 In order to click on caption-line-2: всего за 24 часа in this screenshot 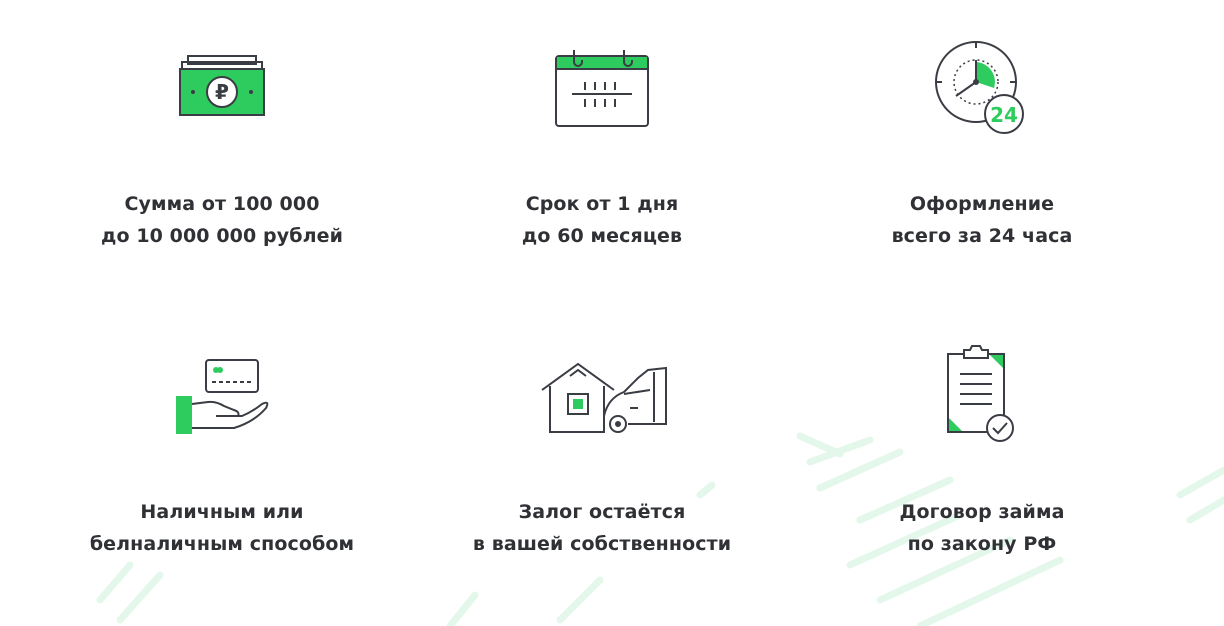, I will do `click(982, 236)`.